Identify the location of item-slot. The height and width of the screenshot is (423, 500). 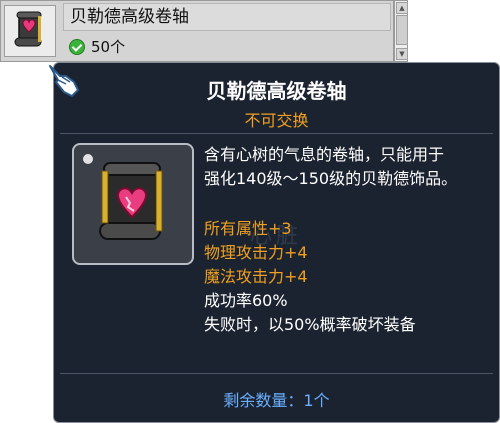
(30, 31).